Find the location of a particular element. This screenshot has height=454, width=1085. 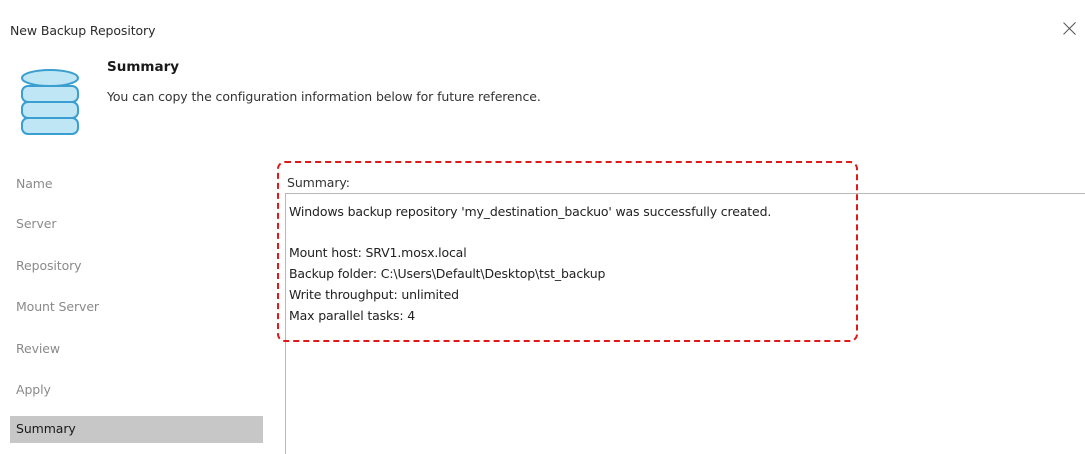

nav-item-name: Name is located at coordinates (125, 184).